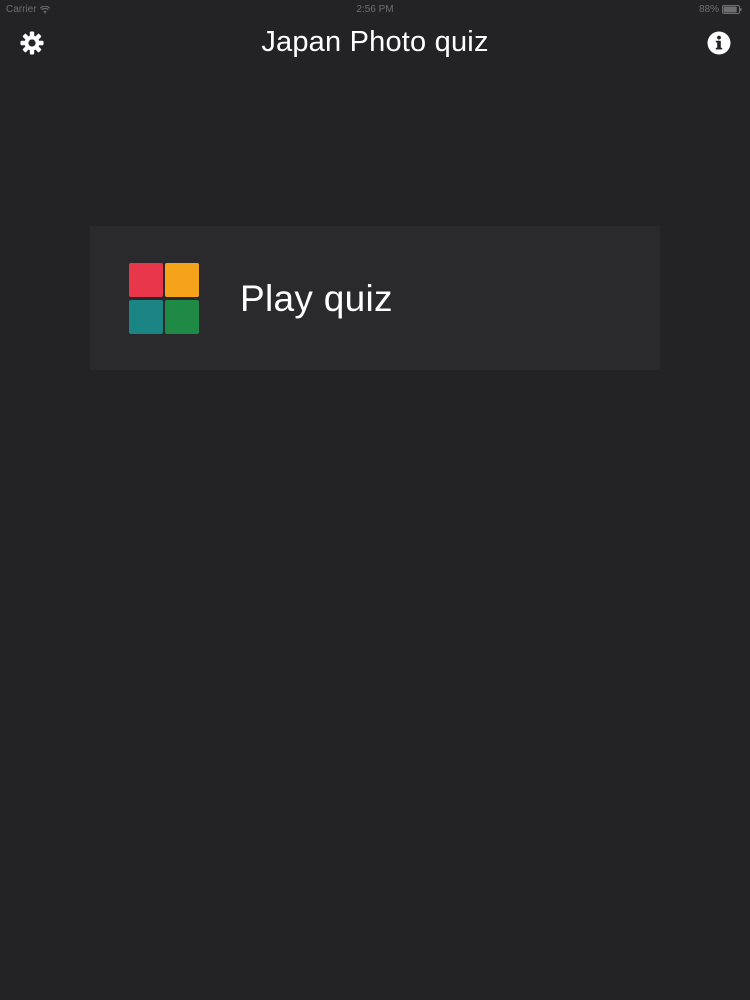 Image resolution: width=750 pixels, height=1000 pixels. I want to click on status-battery-group: 88%, so click(720, 9).